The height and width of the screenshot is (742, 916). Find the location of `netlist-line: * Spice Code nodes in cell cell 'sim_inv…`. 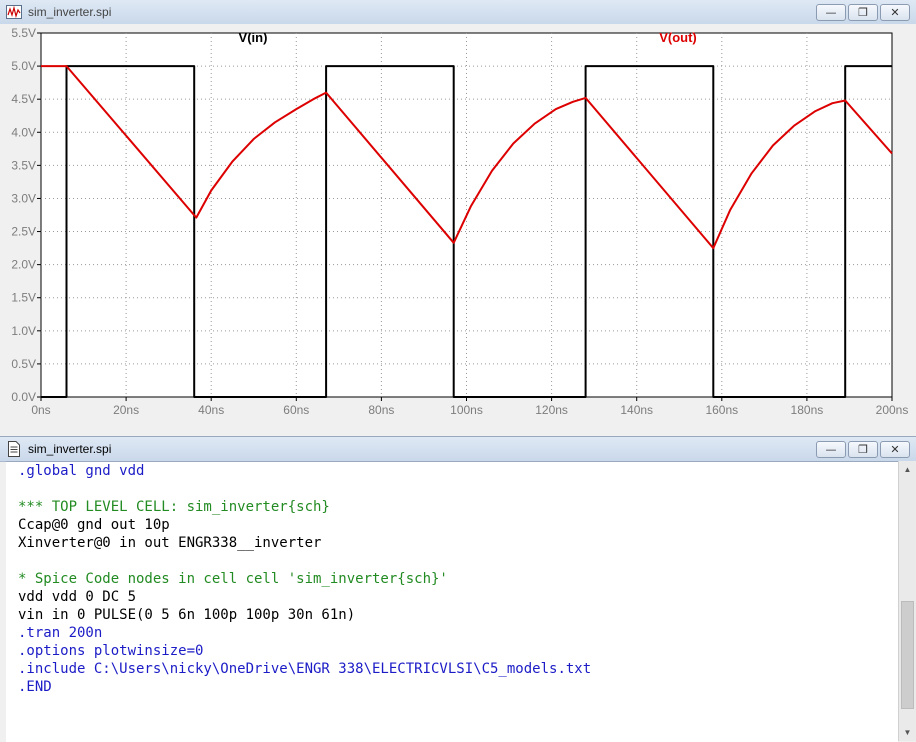

netlist-line: * Spice Code nodes in cell cell 'sim_inv… is located at coordinates (452, 579).